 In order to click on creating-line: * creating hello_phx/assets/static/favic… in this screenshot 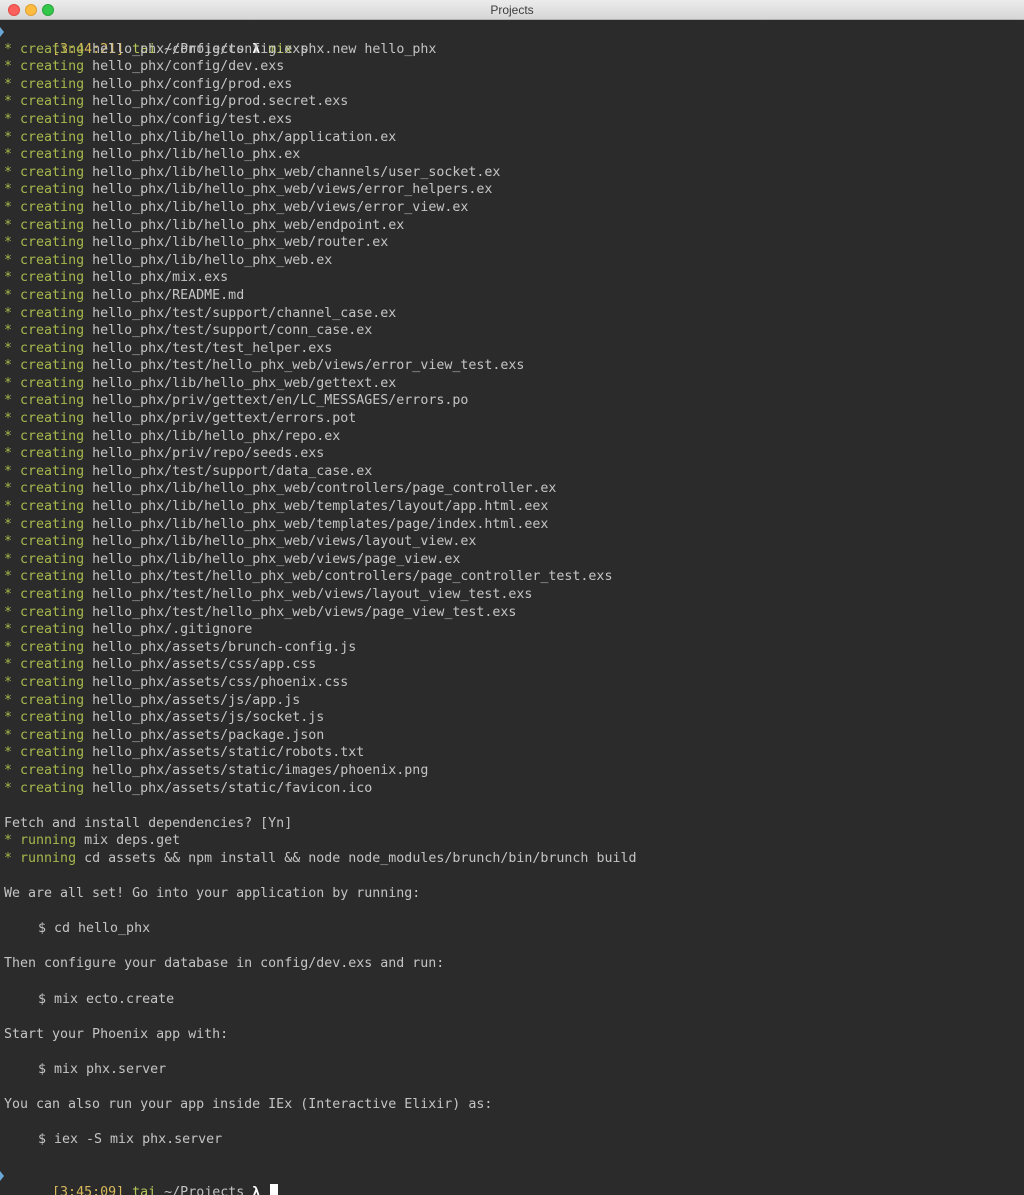, I will do `click(512, 789)`.